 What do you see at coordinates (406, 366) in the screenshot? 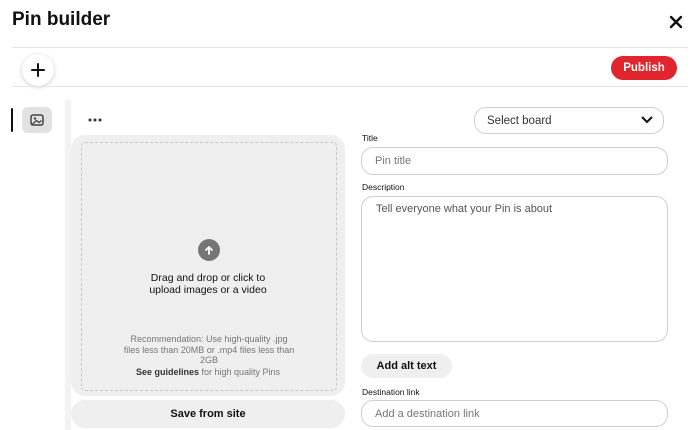
I see `add-alt-text-button: Add alt text` at bounding box center [406, 366].